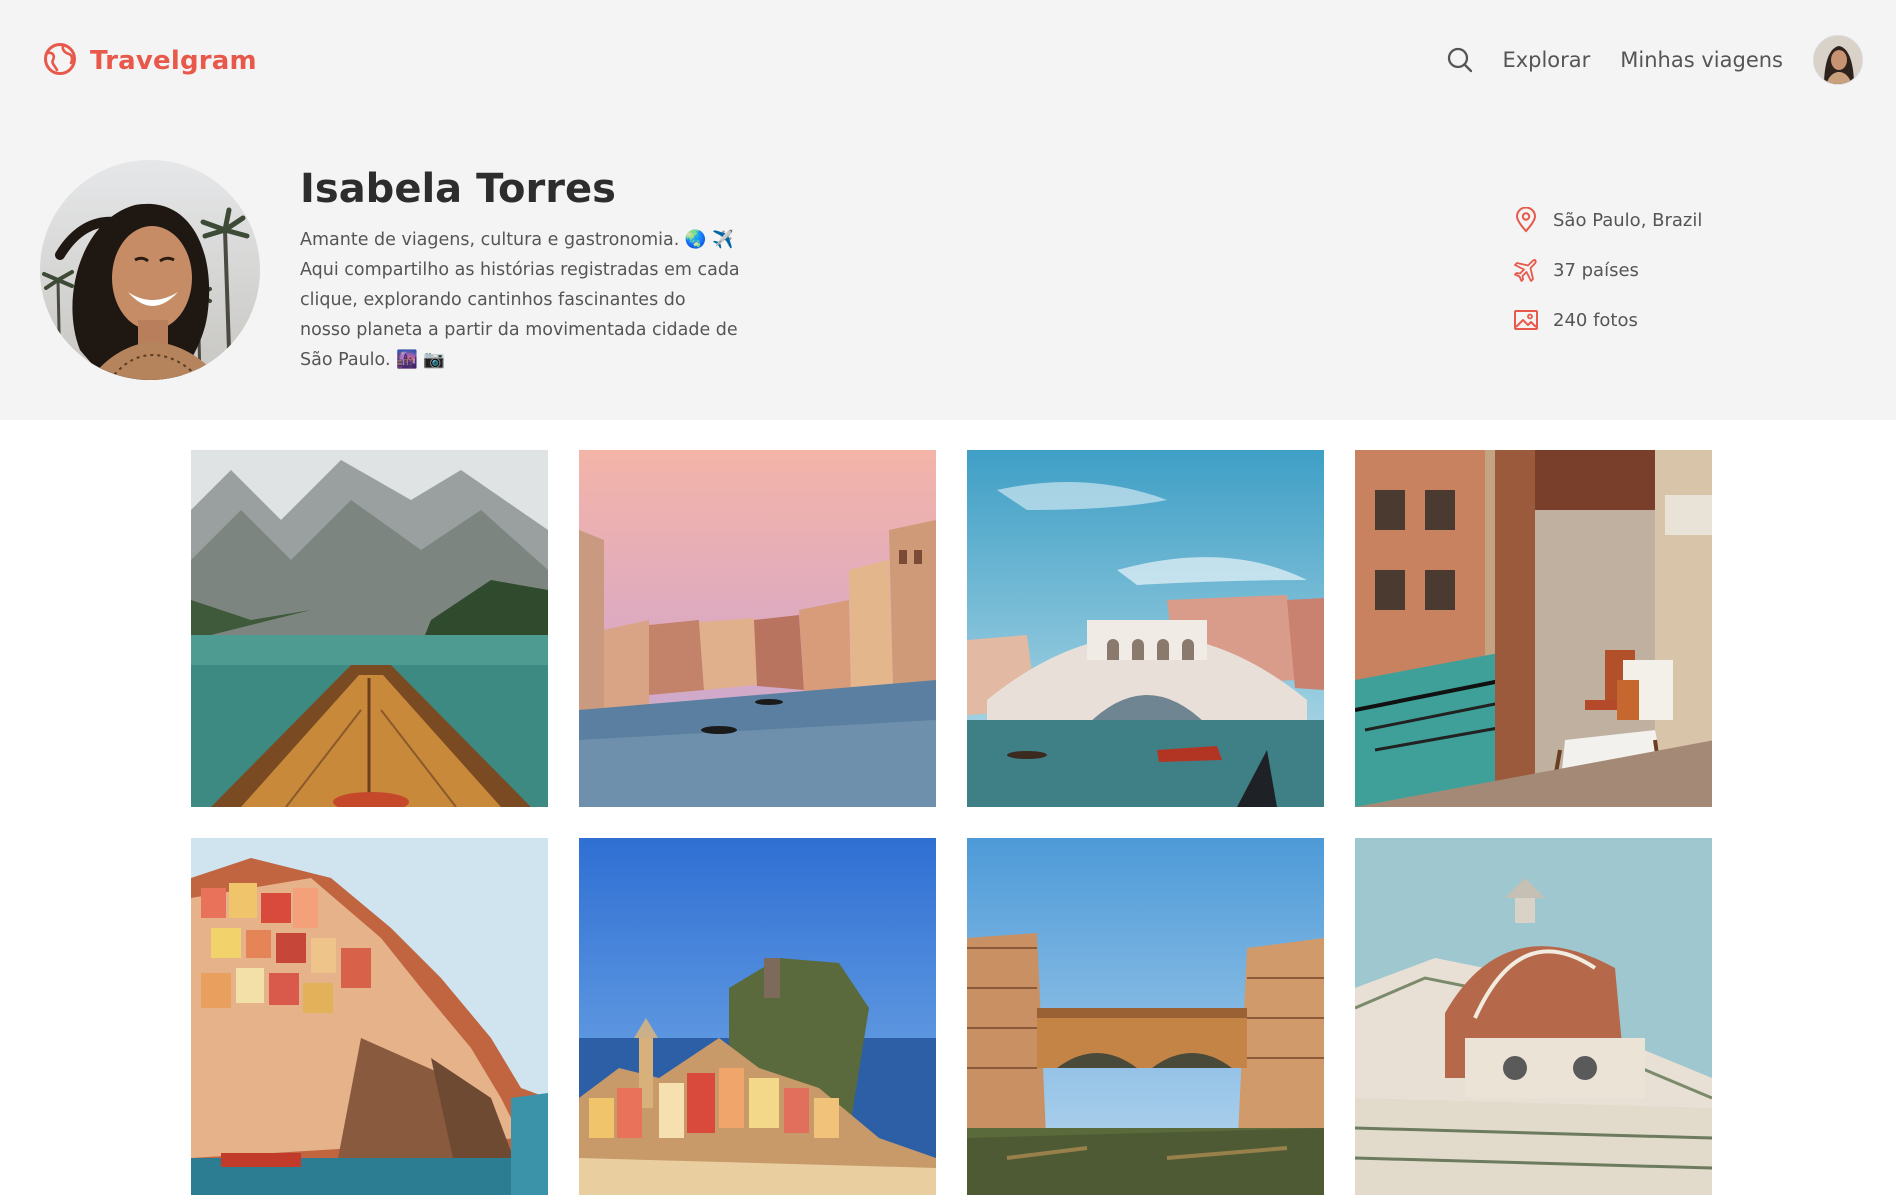 This screenshot has height=1195, width=1896. I want to click on photo-florence-duomo, so click(1533, 1016).